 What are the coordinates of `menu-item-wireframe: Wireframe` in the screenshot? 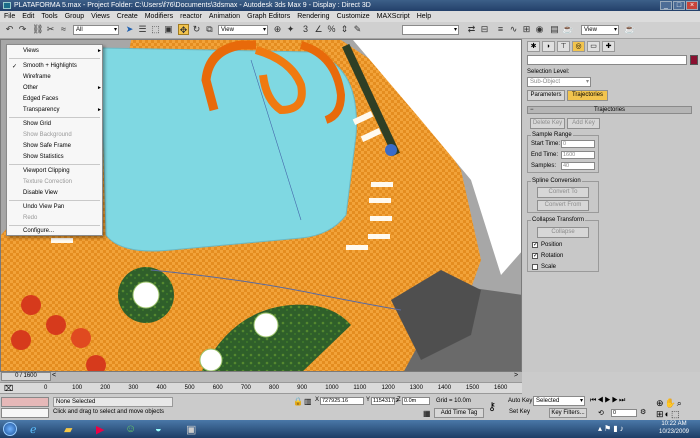 It's located at (37, 77).